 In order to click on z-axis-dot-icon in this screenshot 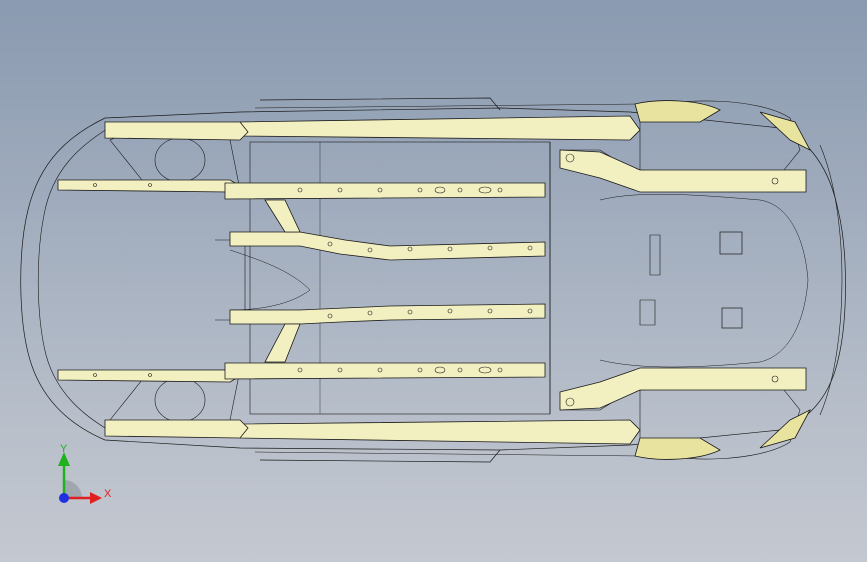, I will do `click(64, 498)`.